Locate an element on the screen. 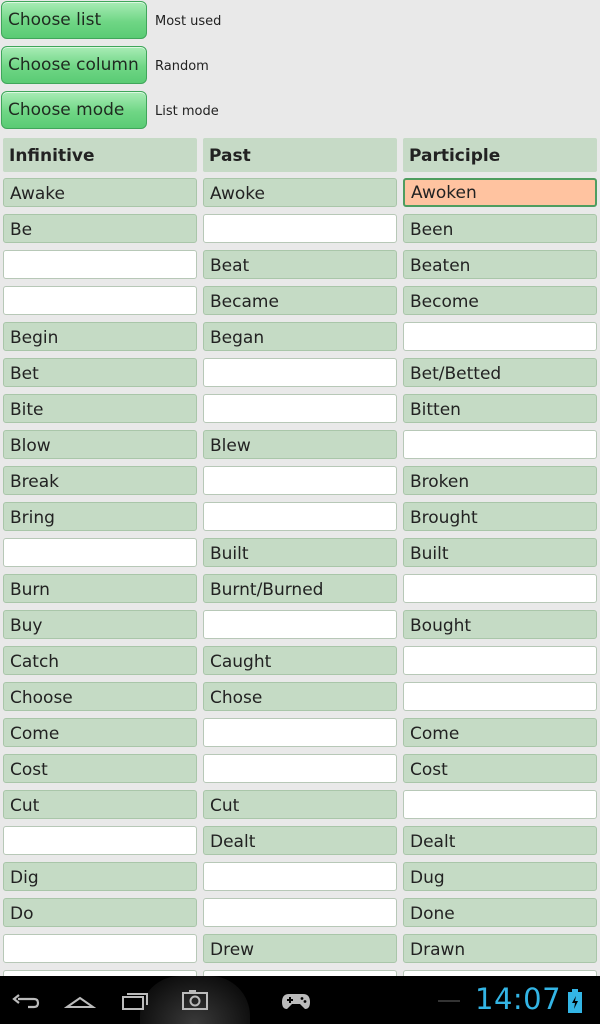 The width and height of the screenshot is (600, 1024). cell-infinitive: Come is located at coordinates (100, 732).